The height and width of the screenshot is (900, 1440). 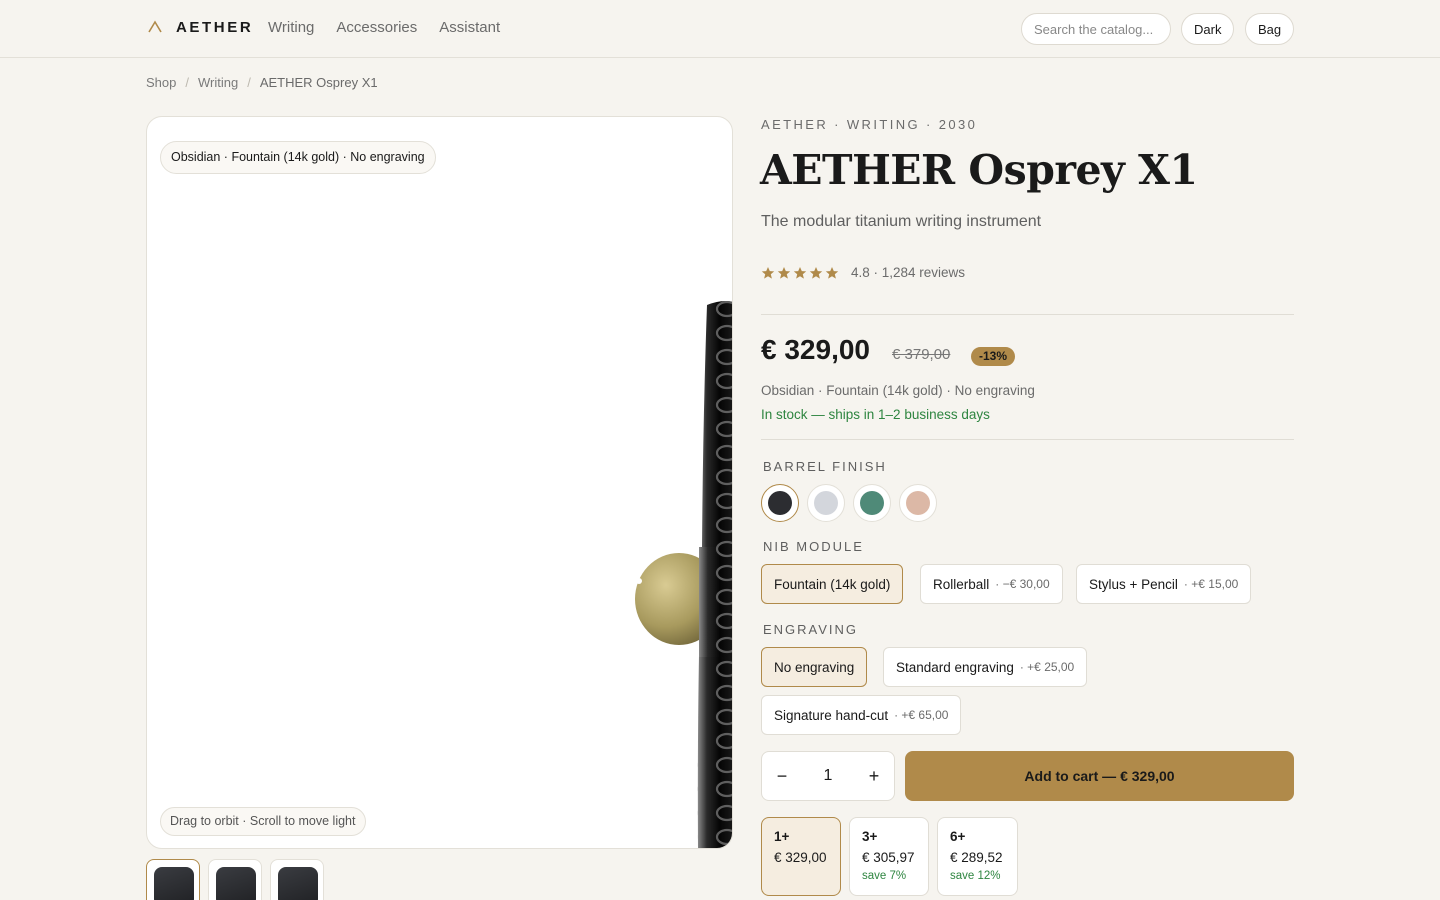 I want to click on brand-name: AETHER, so click(x=215, y=27).